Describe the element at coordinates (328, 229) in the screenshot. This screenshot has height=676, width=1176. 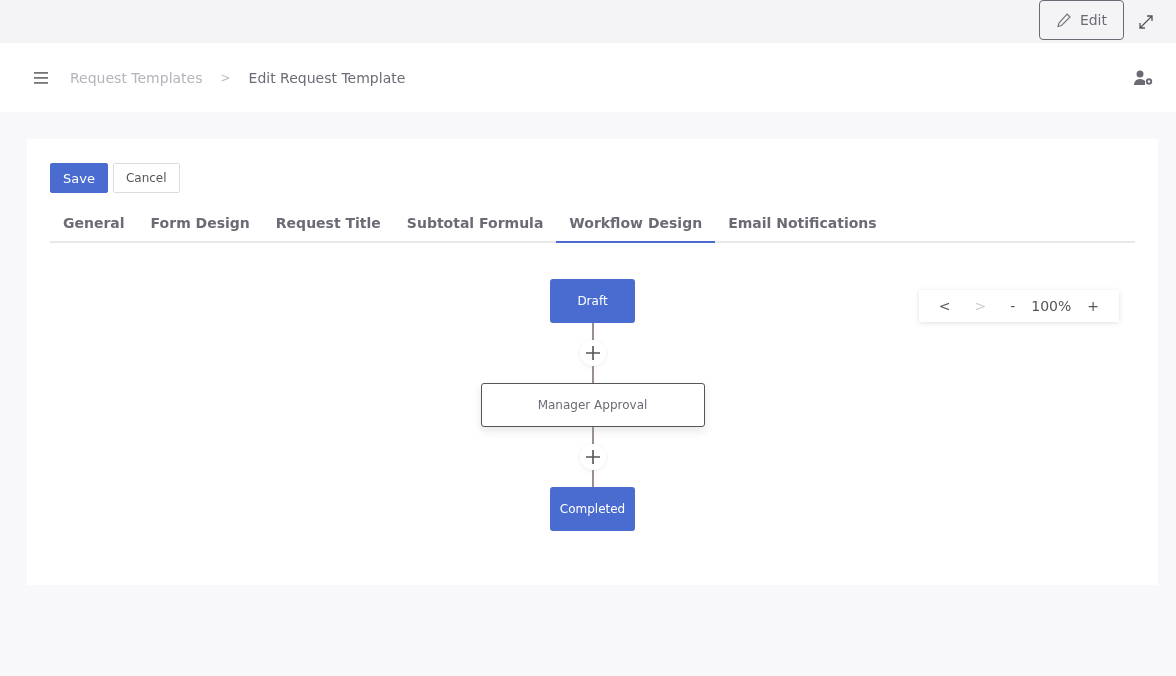
I see `tab: Request Title` at that location.